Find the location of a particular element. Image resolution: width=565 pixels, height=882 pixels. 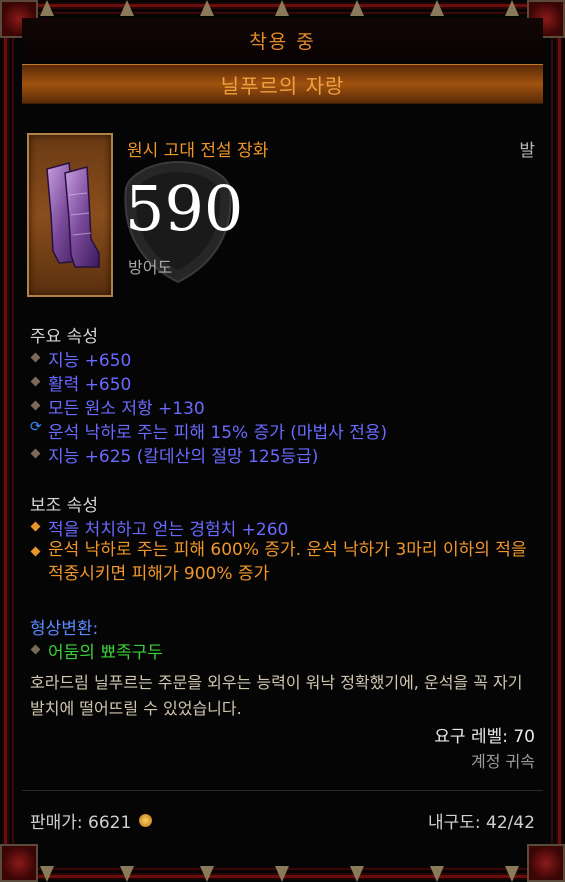

item-icon-frame is located at coordinates (70, 215).